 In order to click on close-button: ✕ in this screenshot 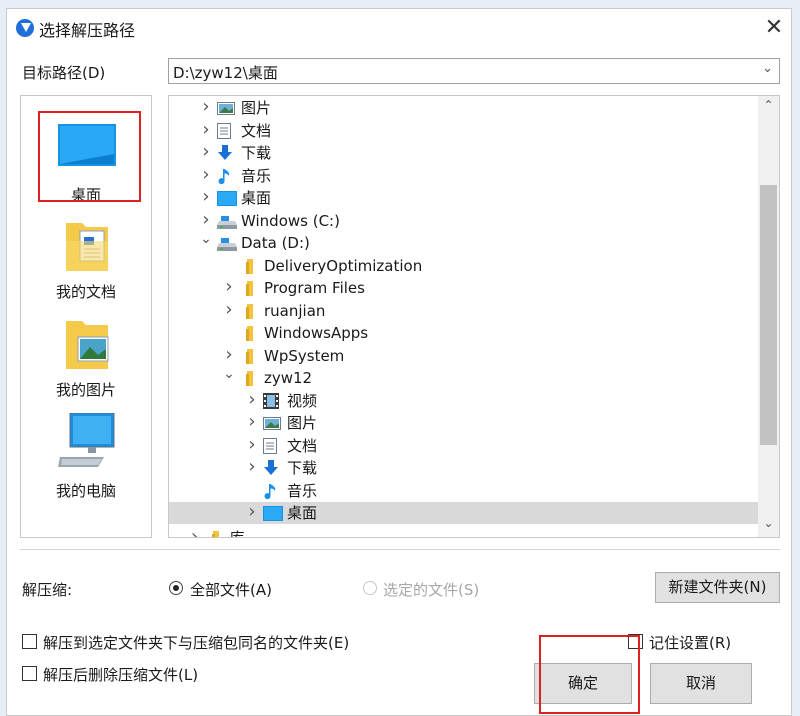, I will do `click(774, 28)`.